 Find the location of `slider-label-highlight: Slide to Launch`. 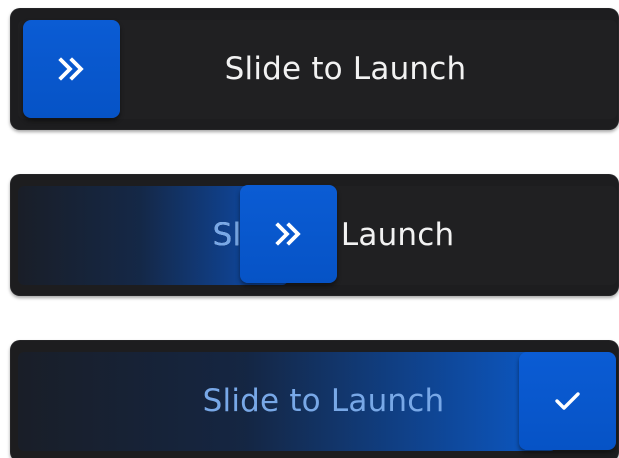

slider-label-highlight: Slide to Launch is located at coordinates (143, 235).